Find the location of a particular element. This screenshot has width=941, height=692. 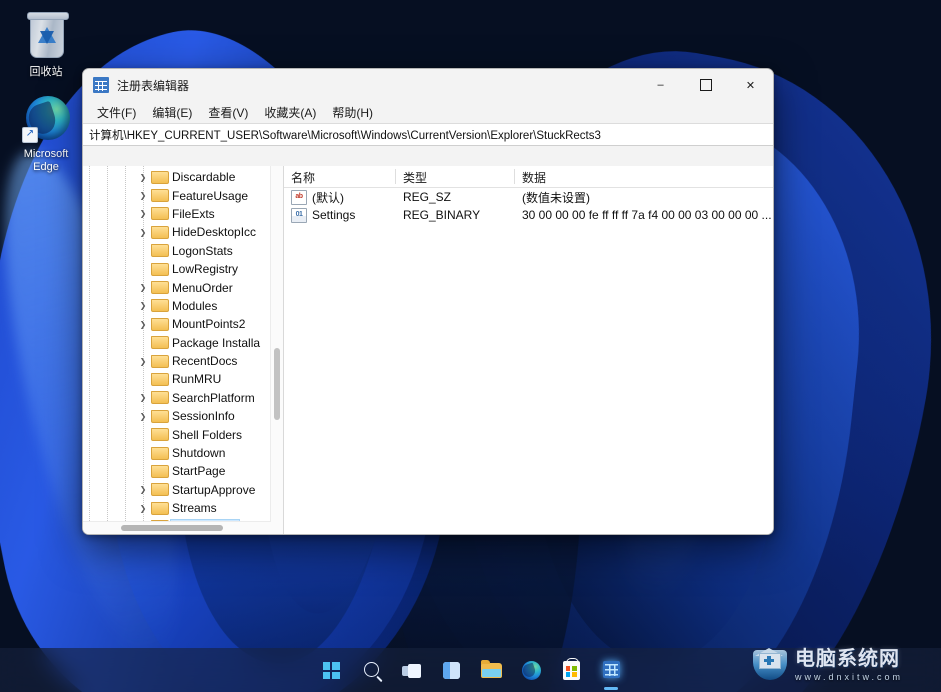

start-button is located at coordinates (331, 670).